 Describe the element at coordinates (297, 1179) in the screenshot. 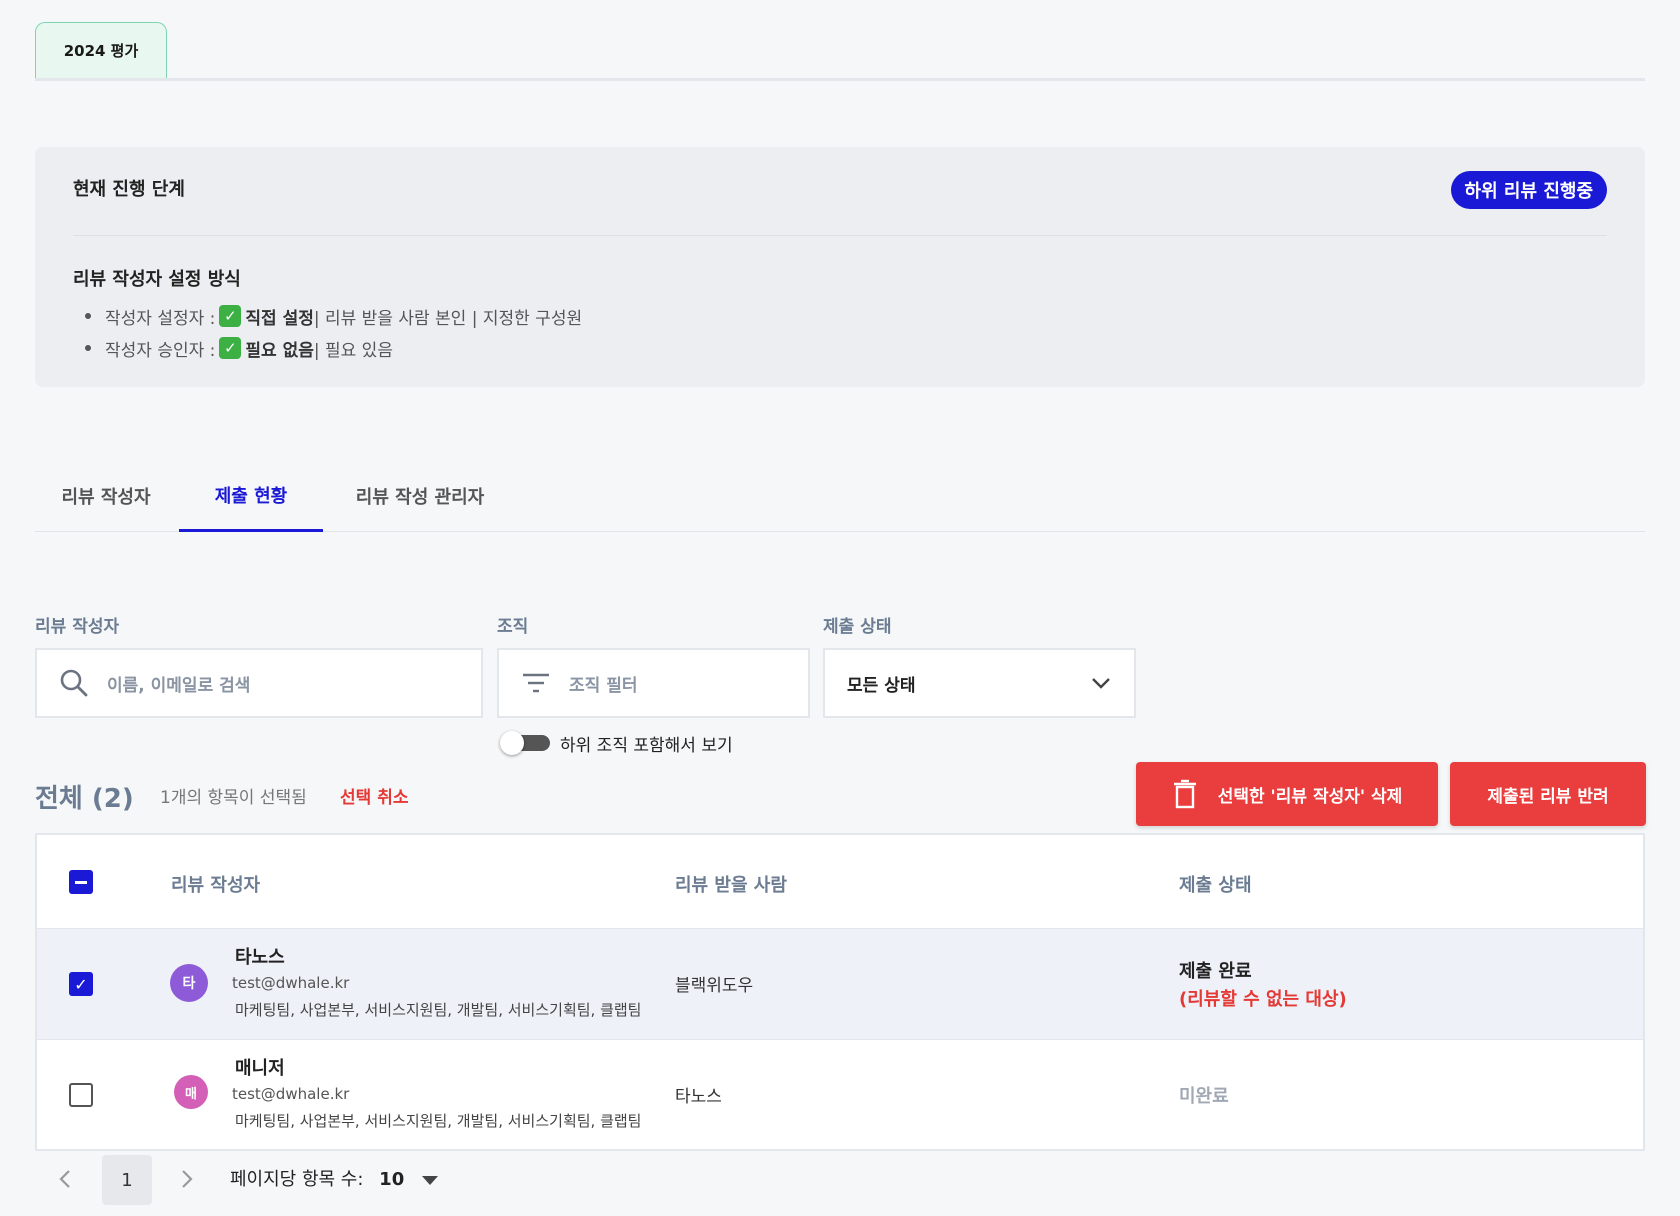

I see `per-page-label: 페이지당 항목 수:` at that location.